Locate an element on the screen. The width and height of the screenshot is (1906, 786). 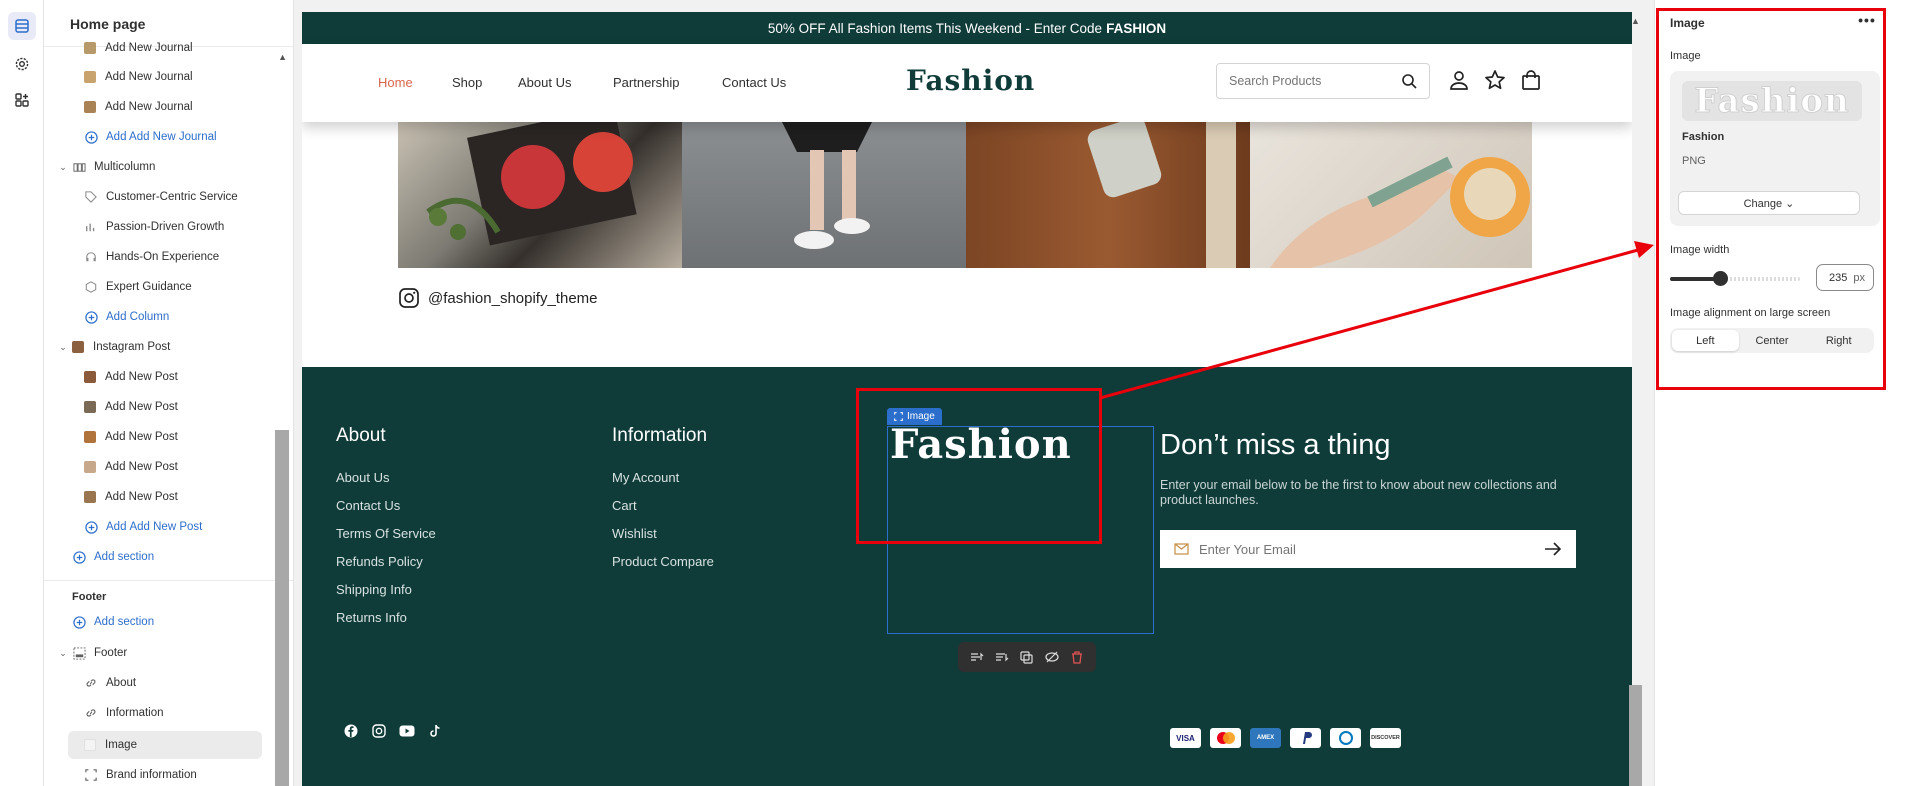
instagram-handle: @fashion_shopify_theme is located at coordinates (498, 298).